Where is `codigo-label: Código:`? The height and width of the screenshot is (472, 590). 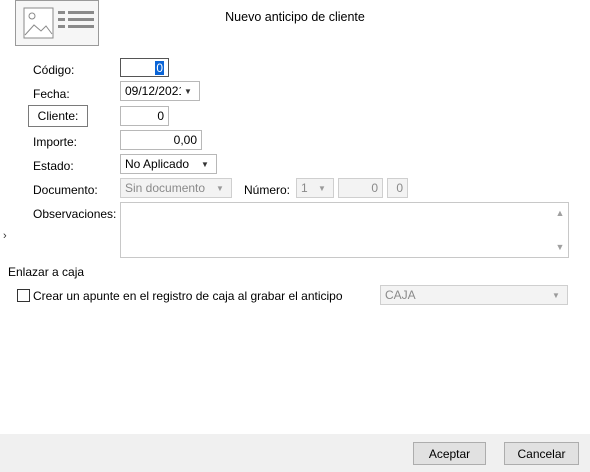 codigo-label: Código: is located at coordinates (54, 70).